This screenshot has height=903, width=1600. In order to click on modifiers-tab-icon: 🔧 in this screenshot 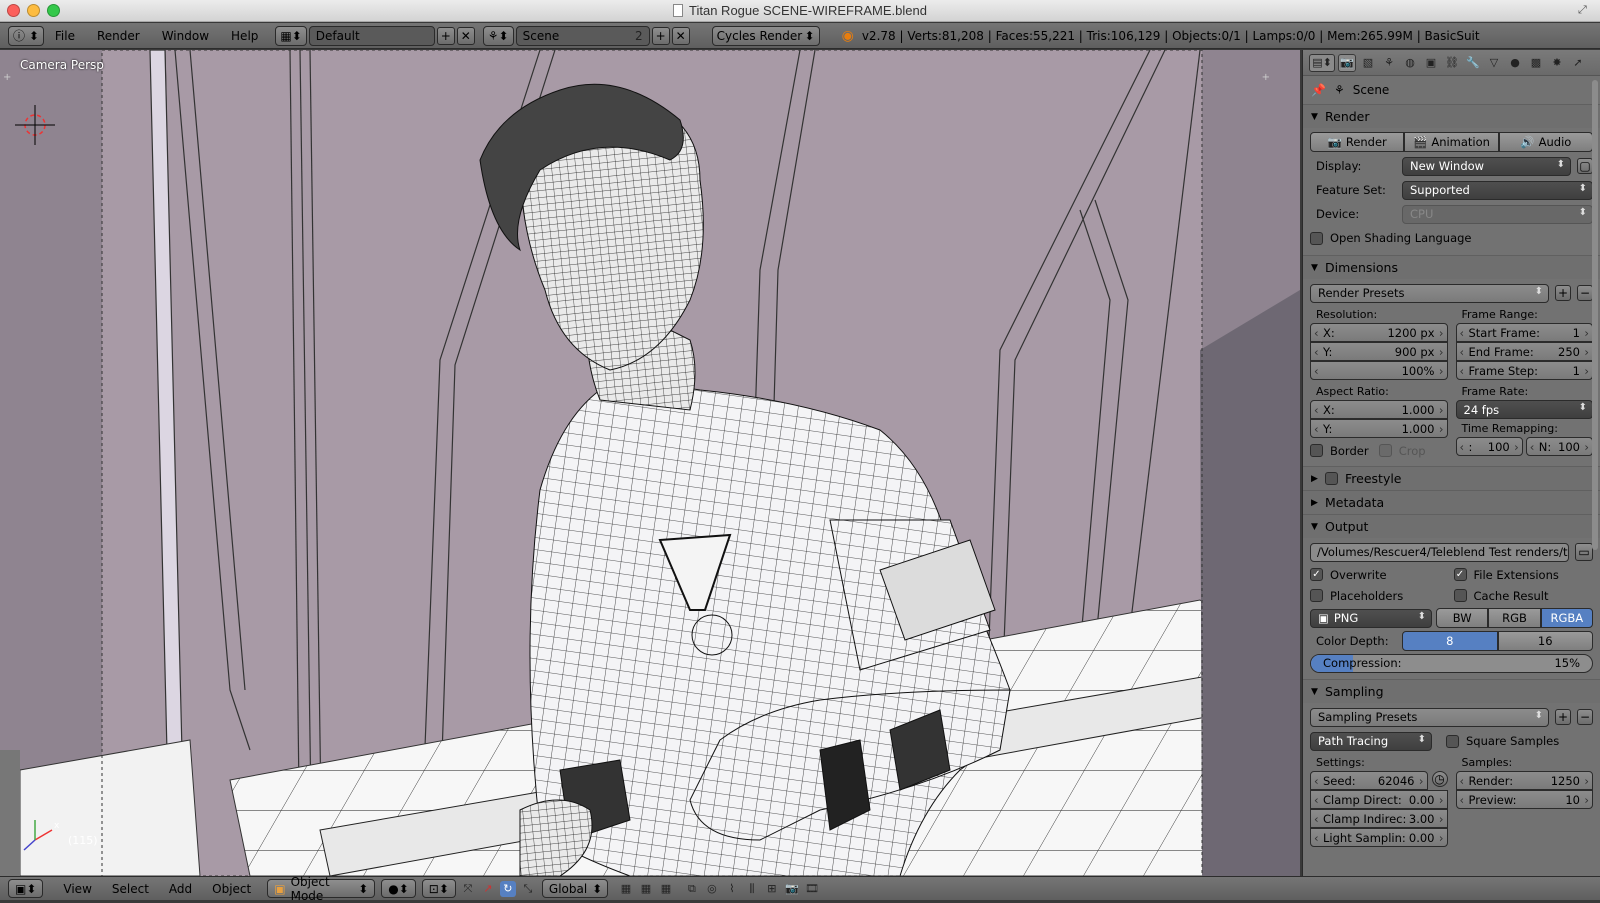, I will do `click(1473, 63)`.